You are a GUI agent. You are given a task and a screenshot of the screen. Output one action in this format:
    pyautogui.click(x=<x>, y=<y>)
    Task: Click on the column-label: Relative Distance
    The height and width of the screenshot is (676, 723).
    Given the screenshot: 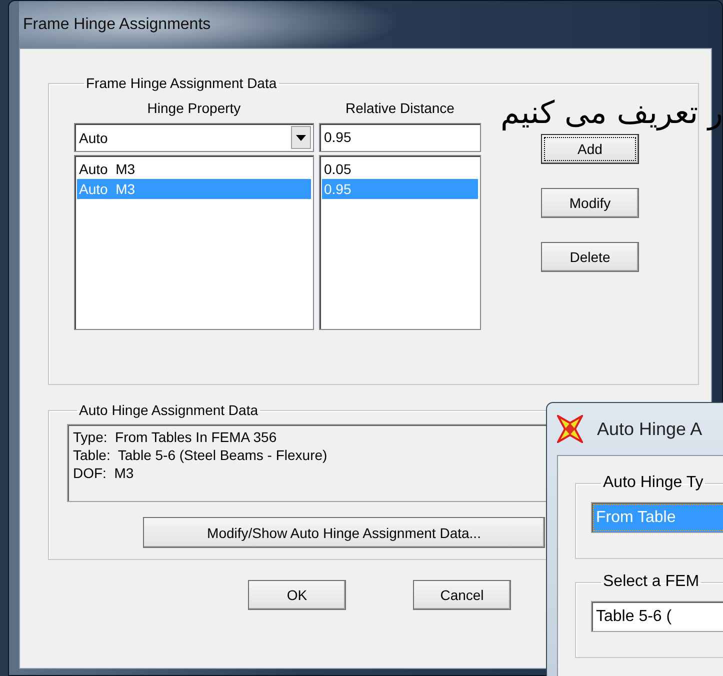 What is the action you would take?
    pyautogui.click(x=400, y=108)
    